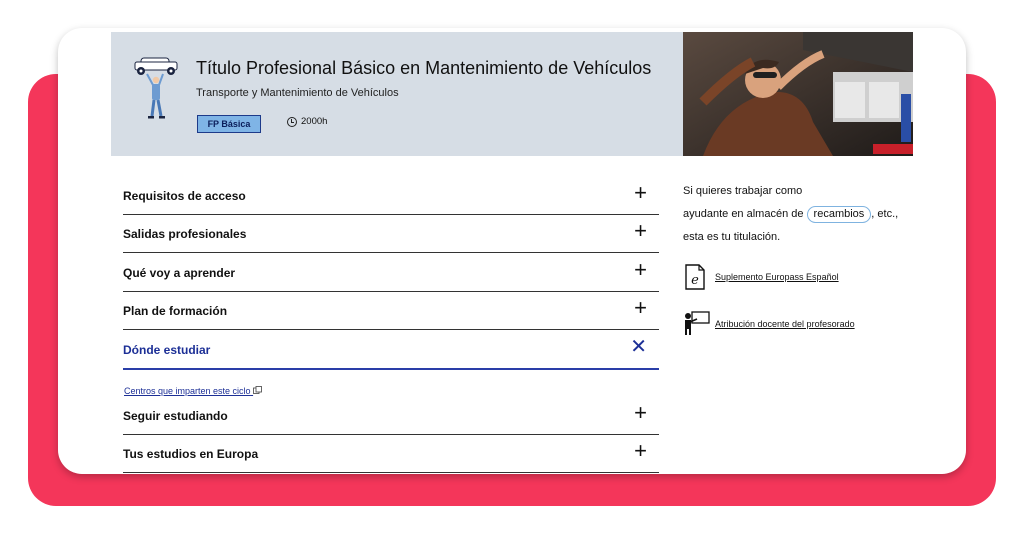 This screenshot has height=536, width=1024. Describe the element at coordinates (697, 323) in the screenshot. I see `teacher-icon` at that location.